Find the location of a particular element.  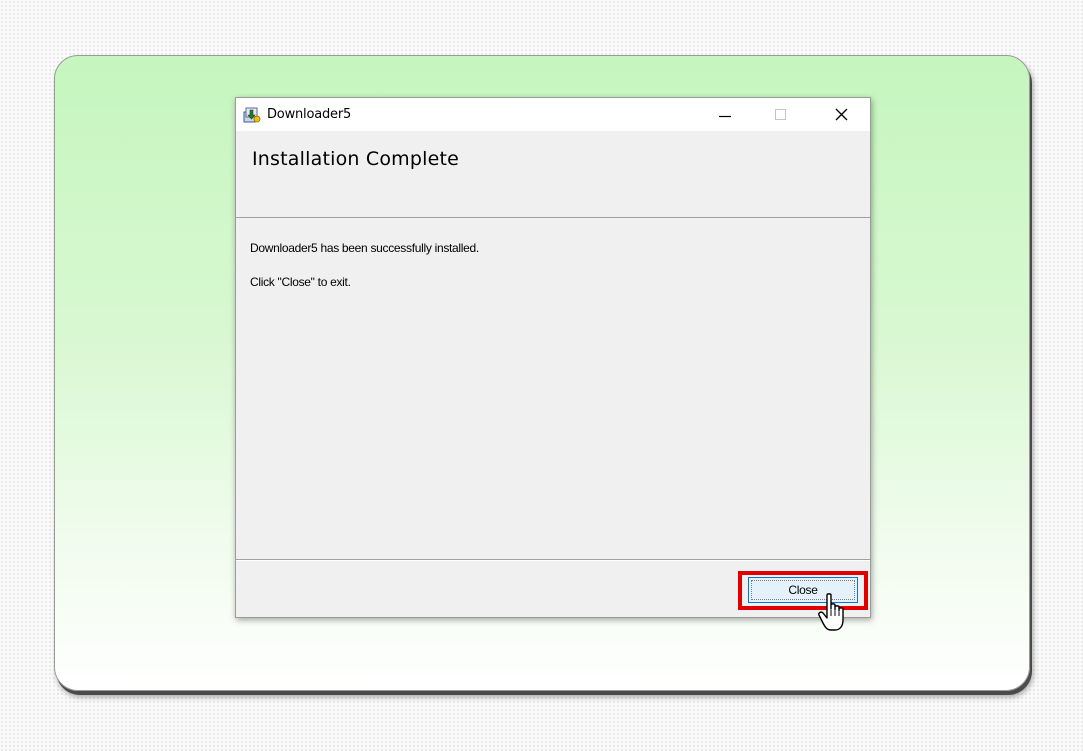

page-title: Installation Complete is located at coordinates (356, 159).